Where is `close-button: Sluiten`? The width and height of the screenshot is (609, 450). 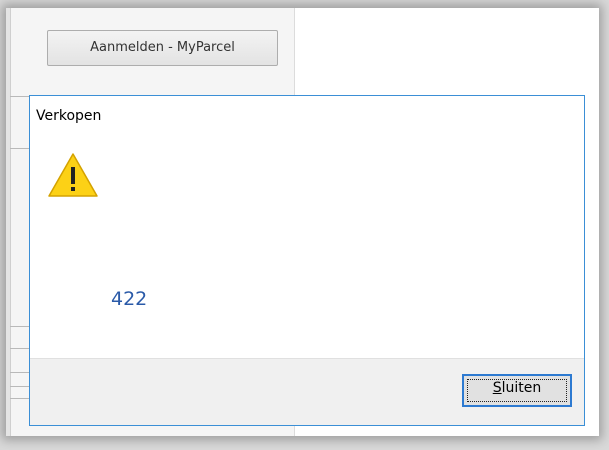 close-button: Sluiten is located at coordinates (517, 390).